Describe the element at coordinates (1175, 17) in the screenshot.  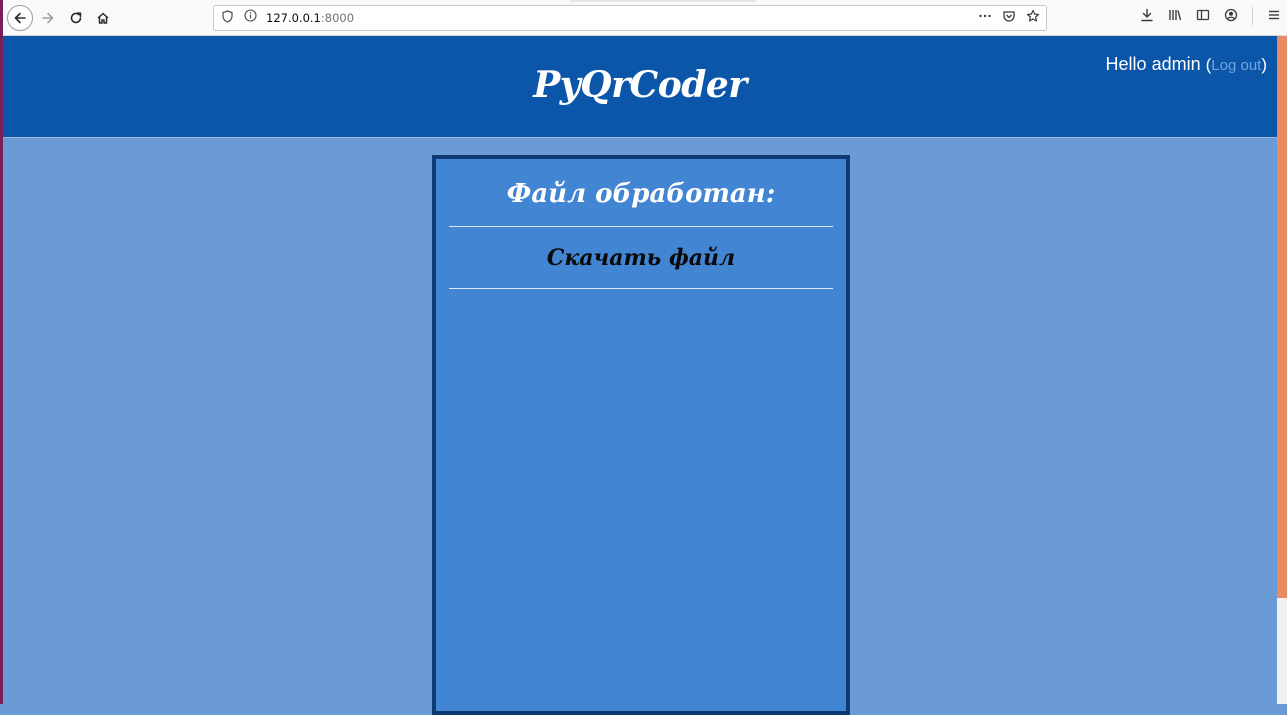
I see `library-icon` at that location.